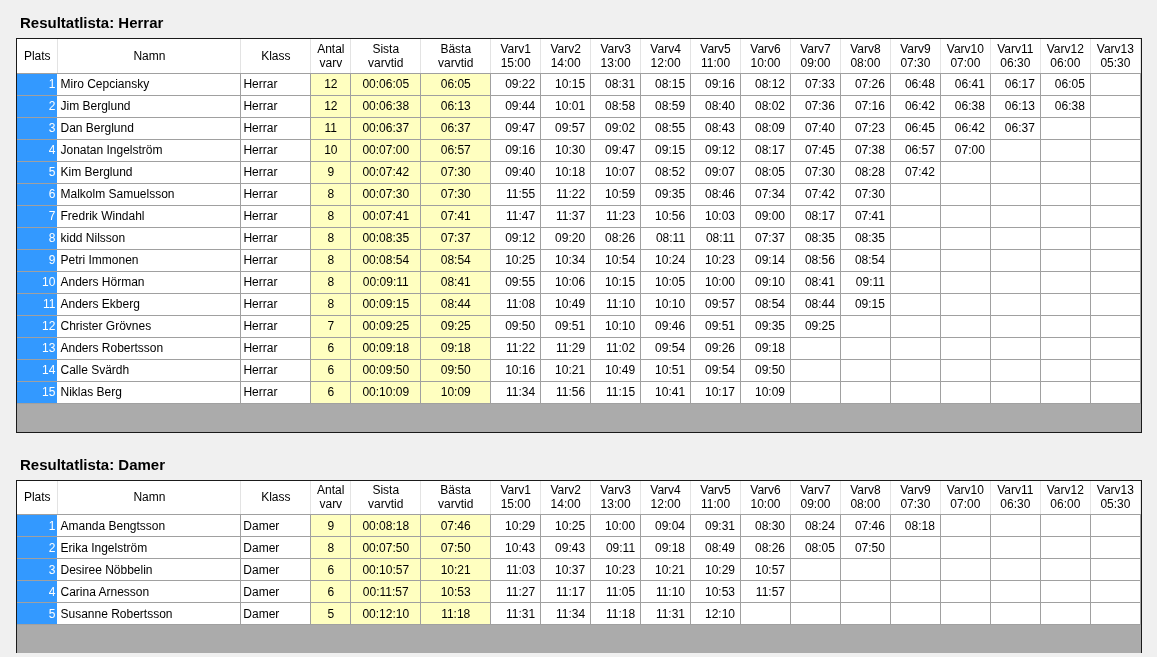  Describe the element at coordinates (149, 304) in the screenshot. I see `table-cell: Anders Ekberg` at that location.